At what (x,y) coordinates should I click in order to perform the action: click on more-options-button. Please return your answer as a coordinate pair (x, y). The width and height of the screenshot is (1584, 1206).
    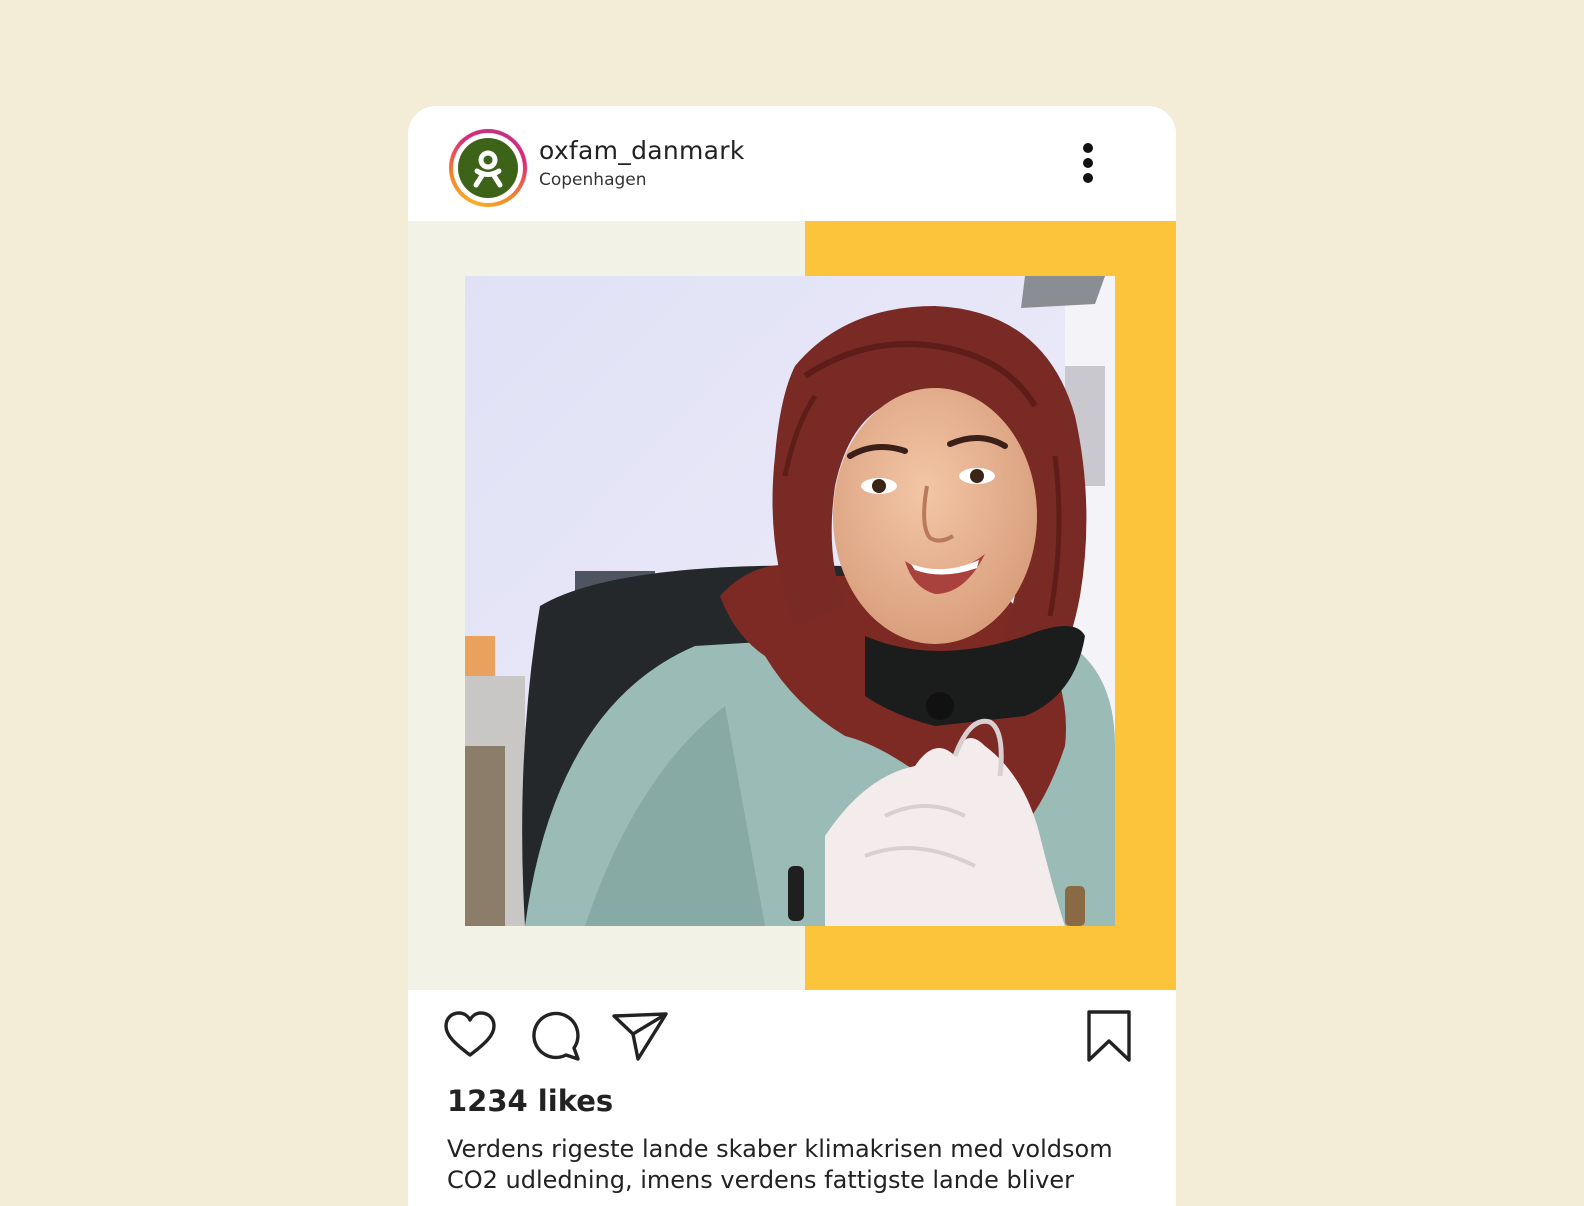
    Looking at the image, I should click on (1088, 163).